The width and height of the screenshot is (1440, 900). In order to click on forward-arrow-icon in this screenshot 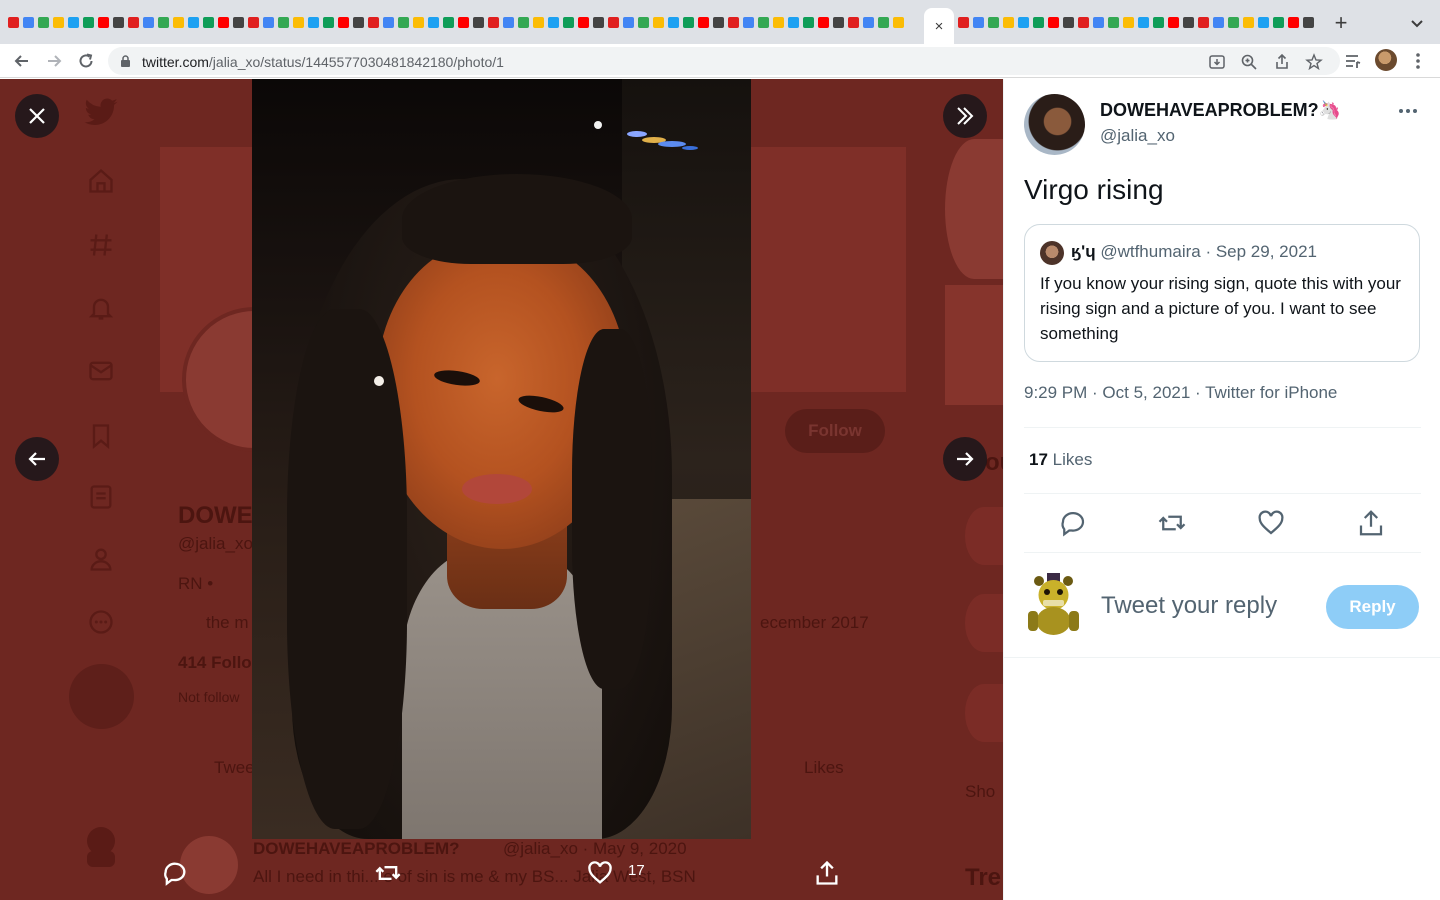, I will do `click(54, 61)`.